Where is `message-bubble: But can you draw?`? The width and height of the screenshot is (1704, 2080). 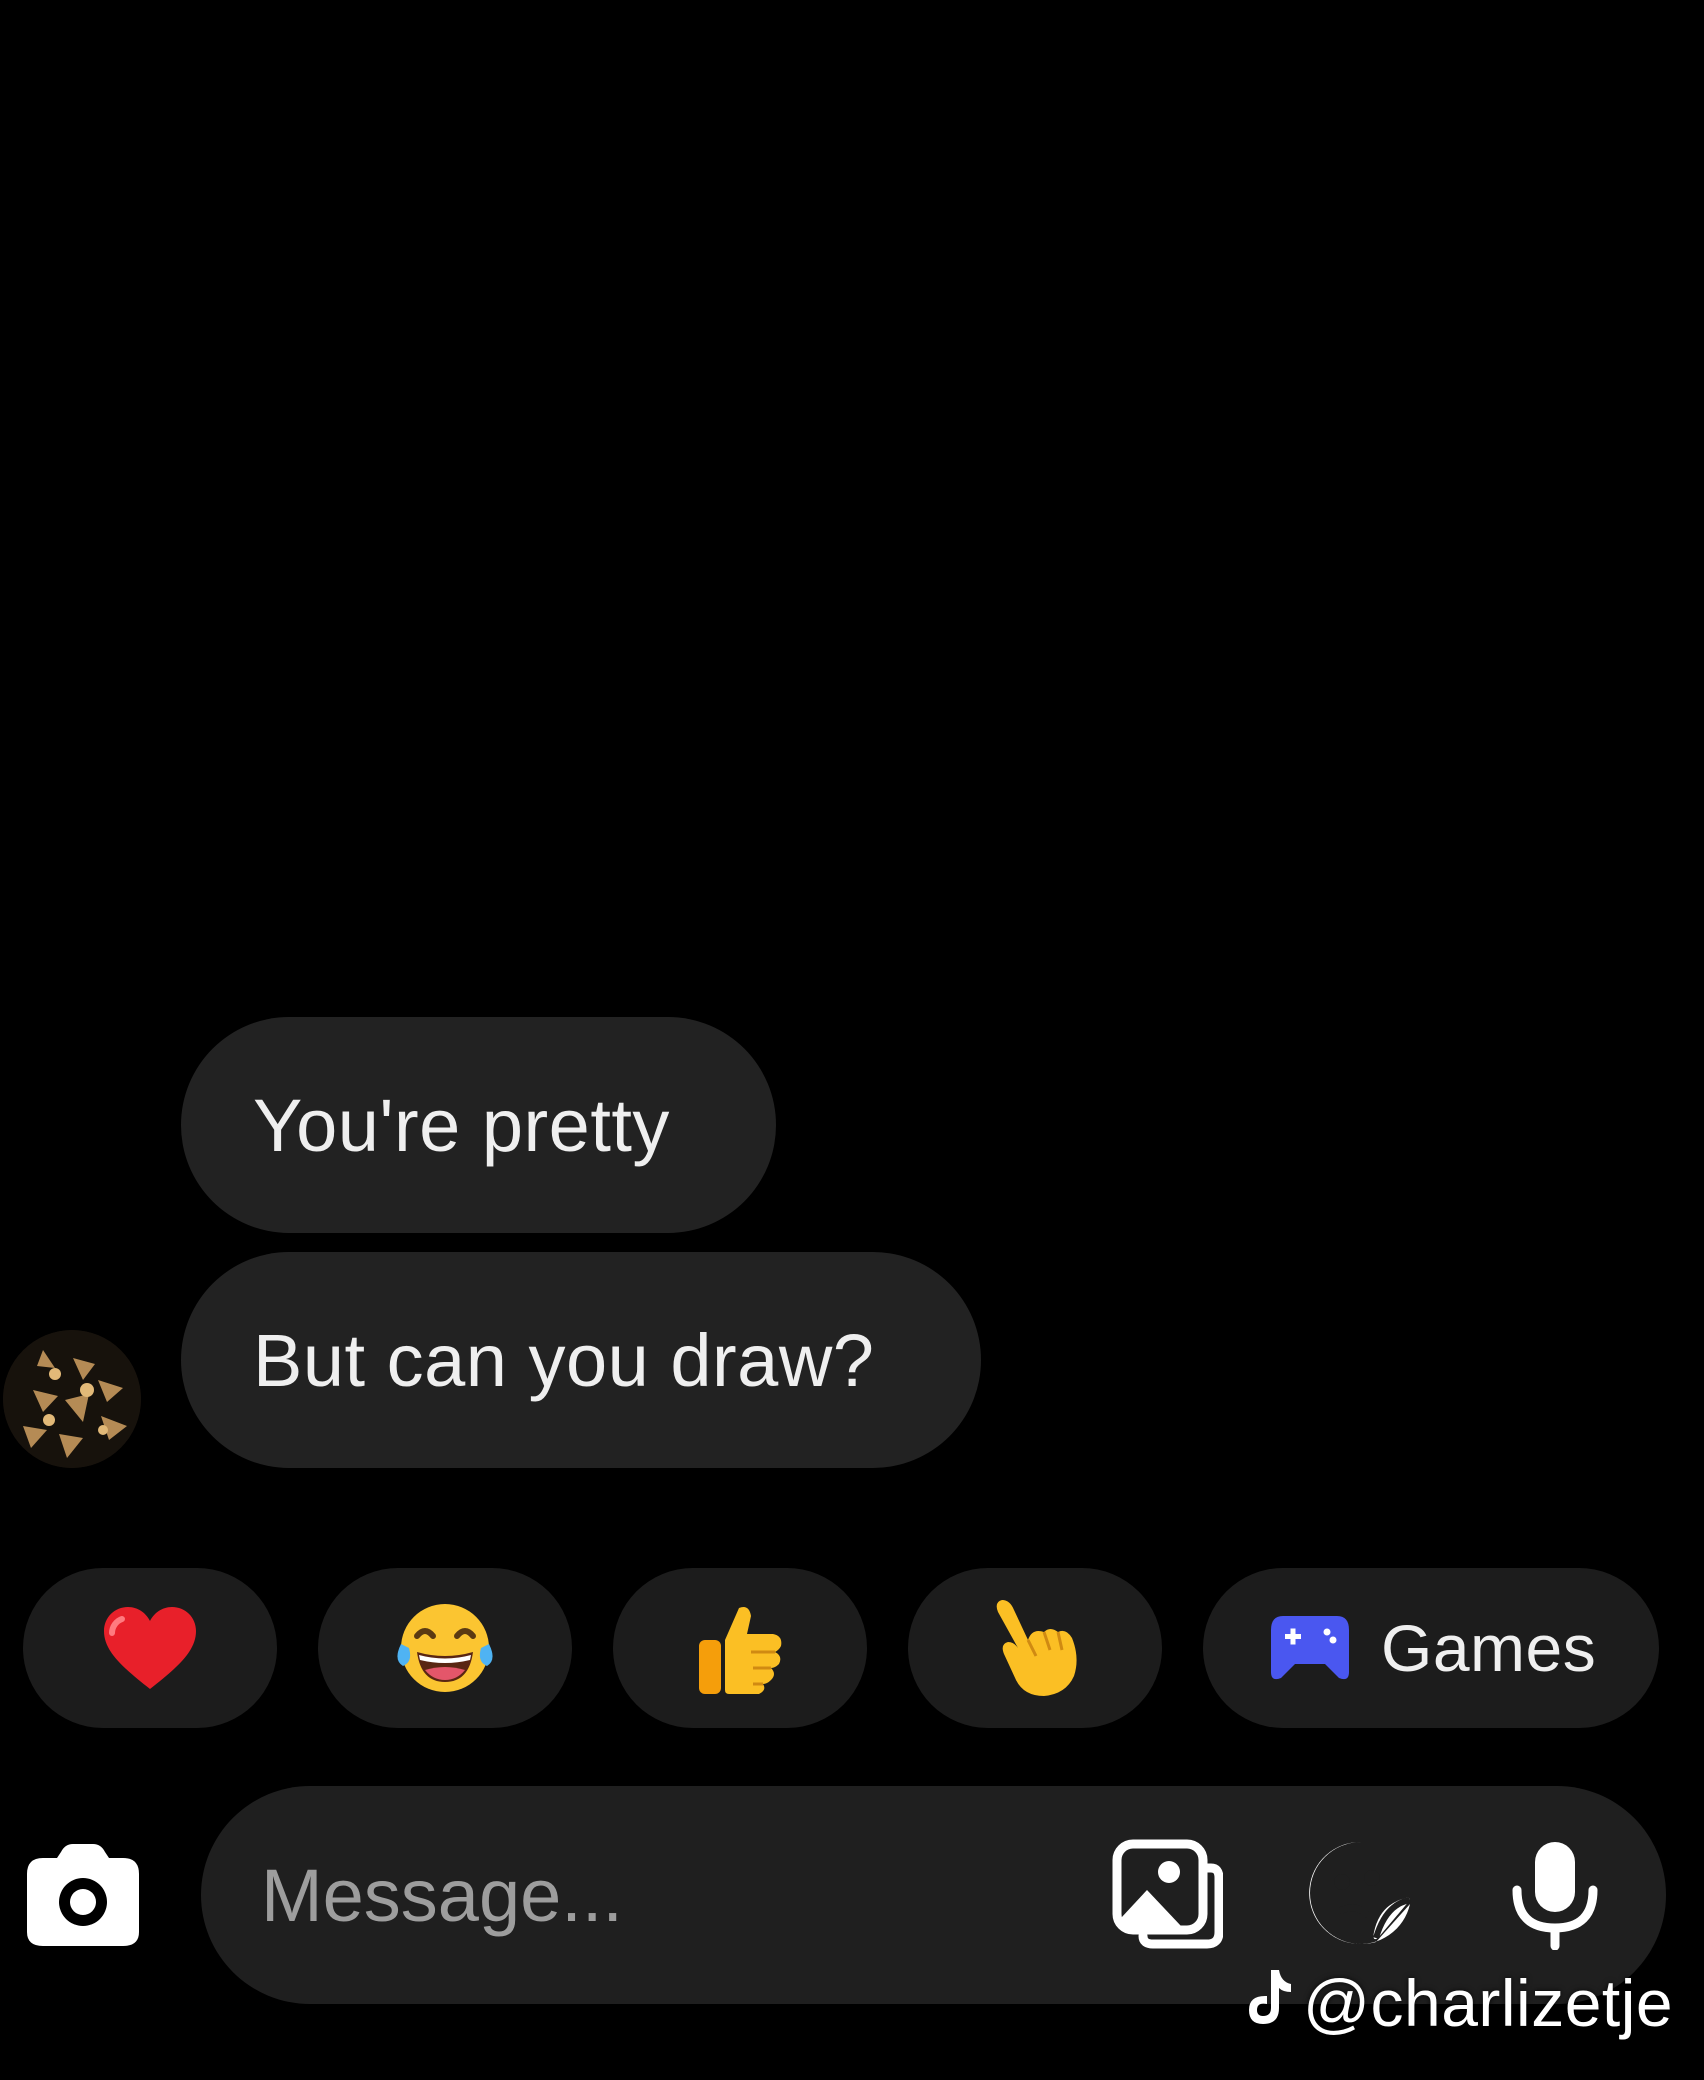
message-bubble: But can you draw? is located at coordinates (581, 1360).